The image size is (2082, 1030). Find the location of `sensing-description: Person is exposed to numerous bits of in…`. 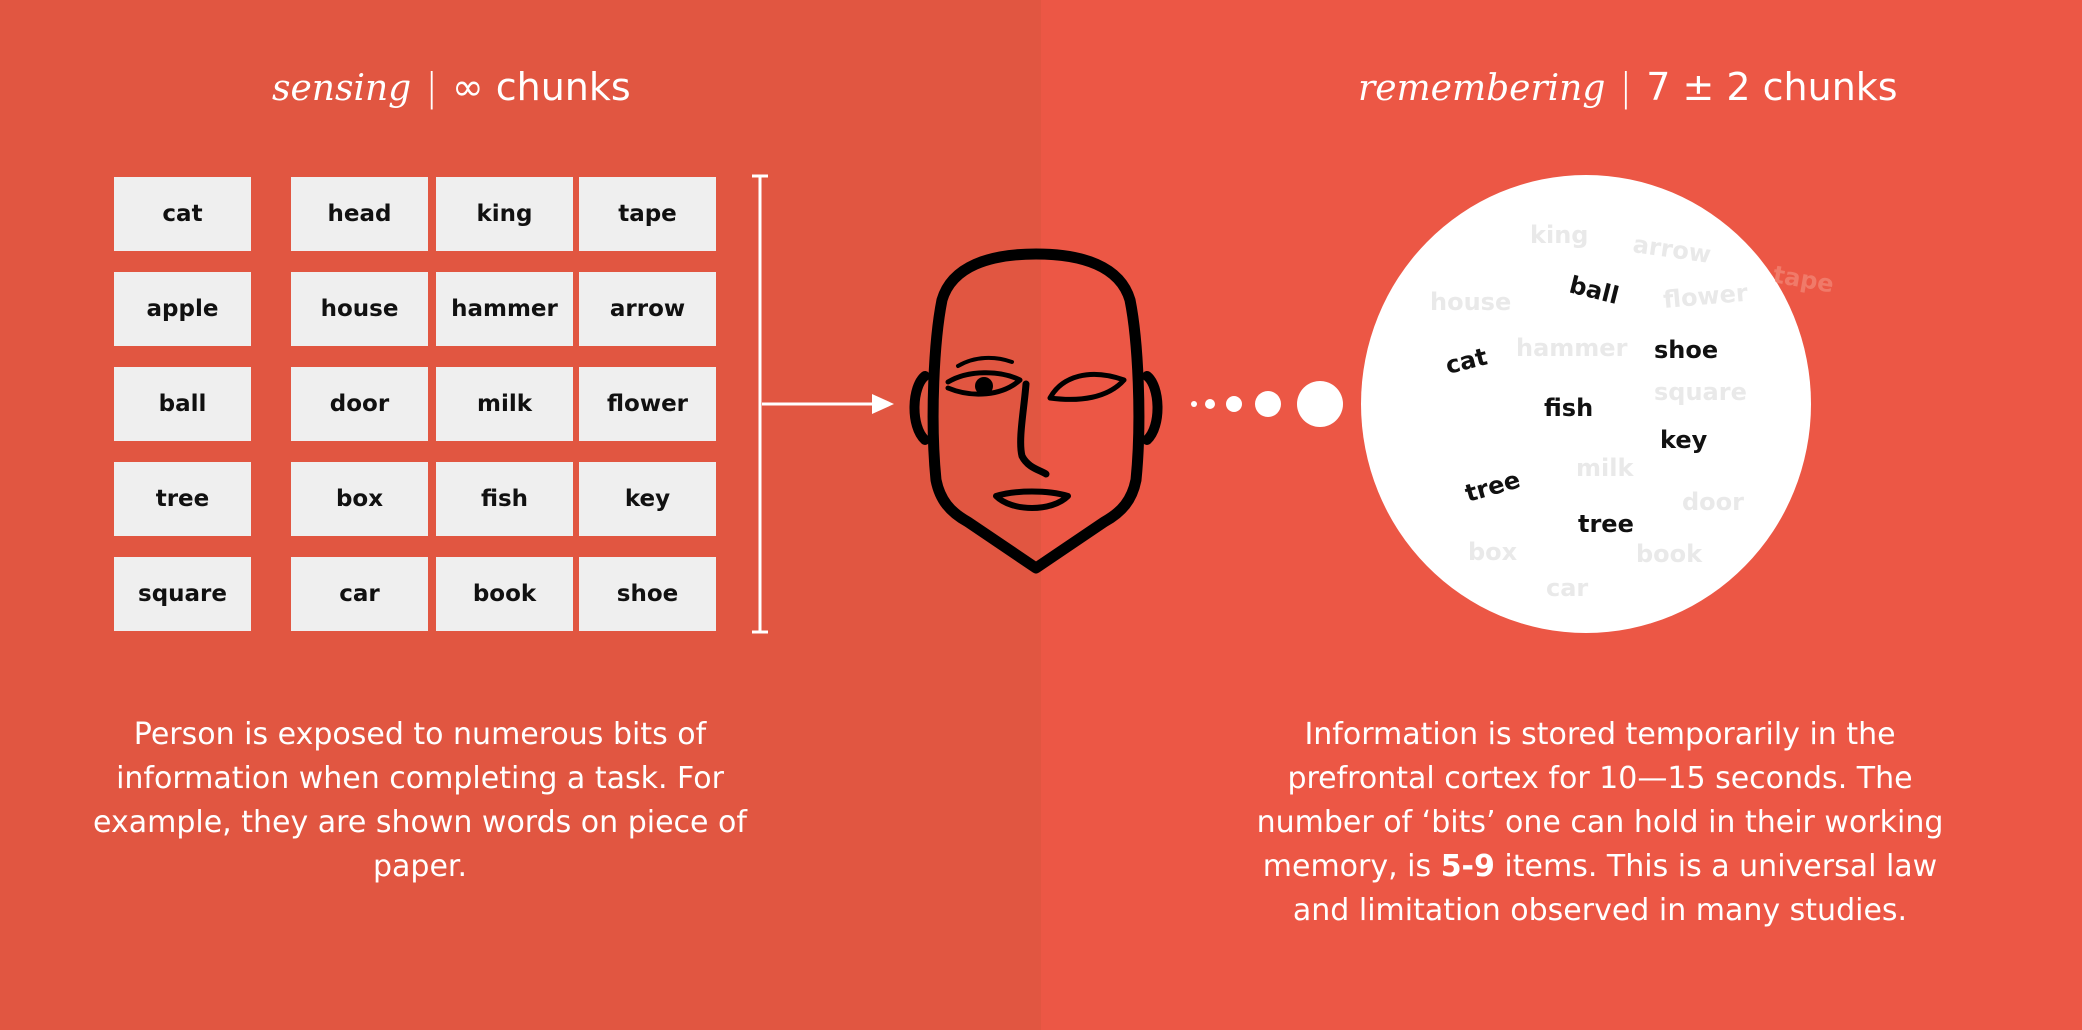

sensing-description: Person is exposed to numerous bits of in… is located at coordinates (420, 800).